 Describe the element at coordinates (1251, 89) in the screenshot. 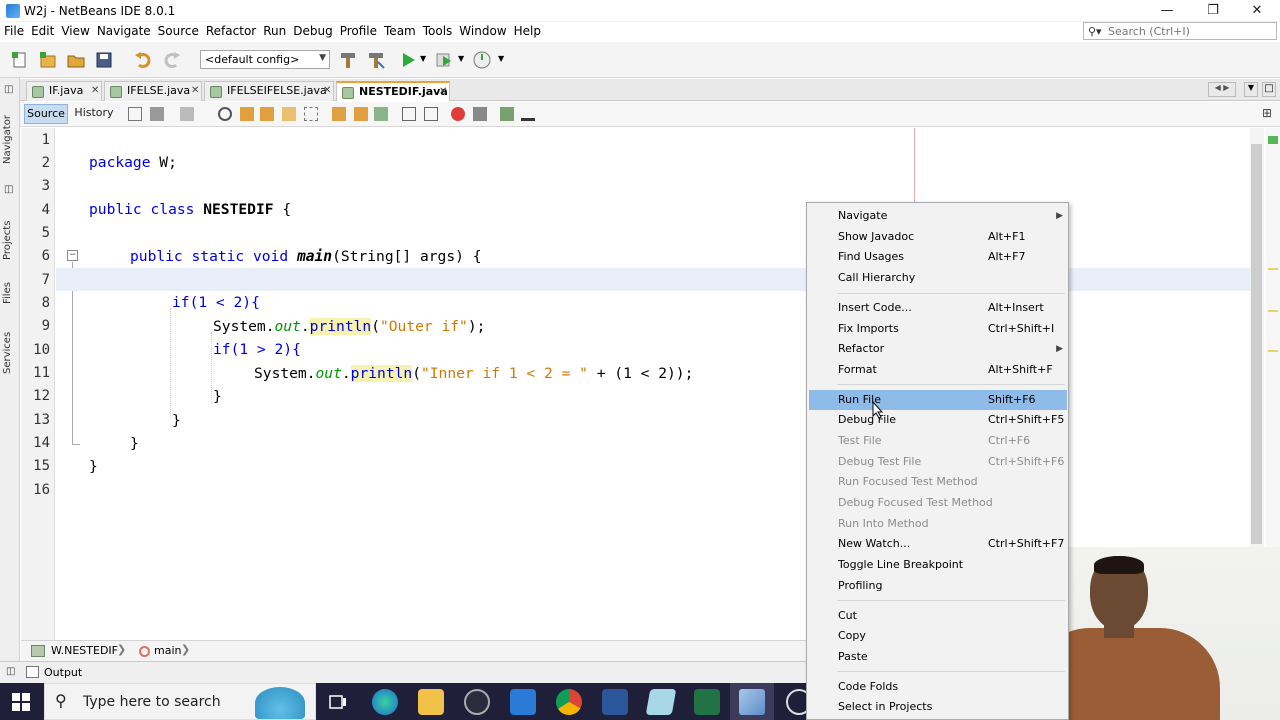

I see `show-open-documents-icon: ▼` at that location.